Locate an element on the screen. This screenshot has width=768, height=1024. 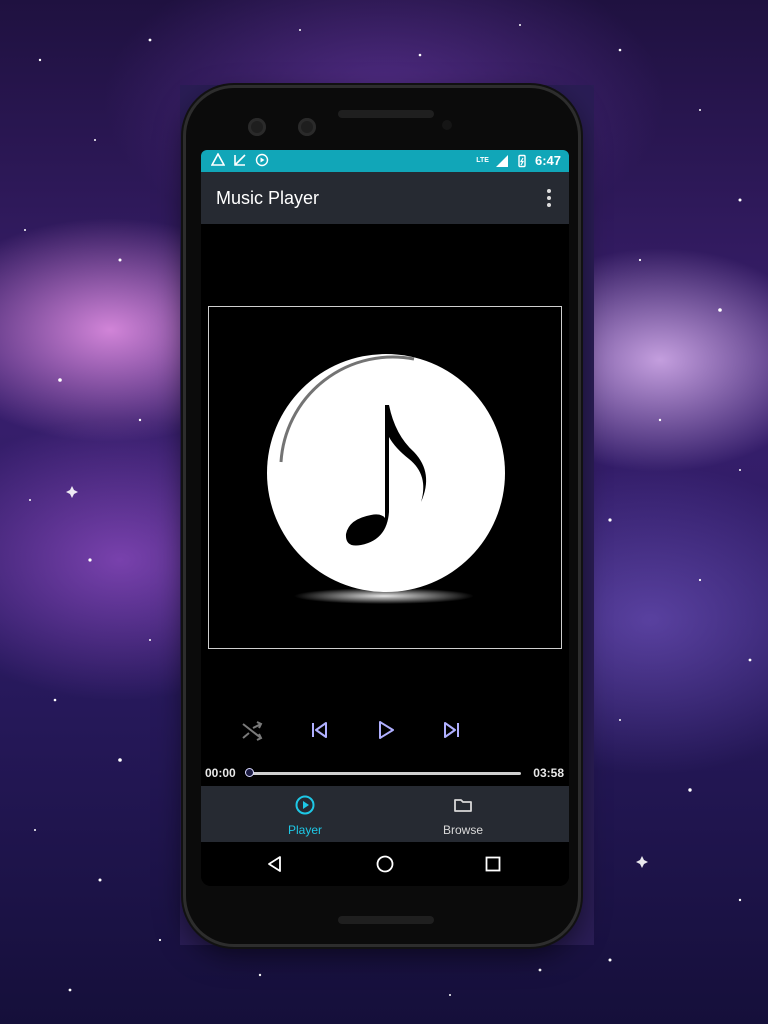
nav-browse-label: Browse is located at coordinates (462, 830).